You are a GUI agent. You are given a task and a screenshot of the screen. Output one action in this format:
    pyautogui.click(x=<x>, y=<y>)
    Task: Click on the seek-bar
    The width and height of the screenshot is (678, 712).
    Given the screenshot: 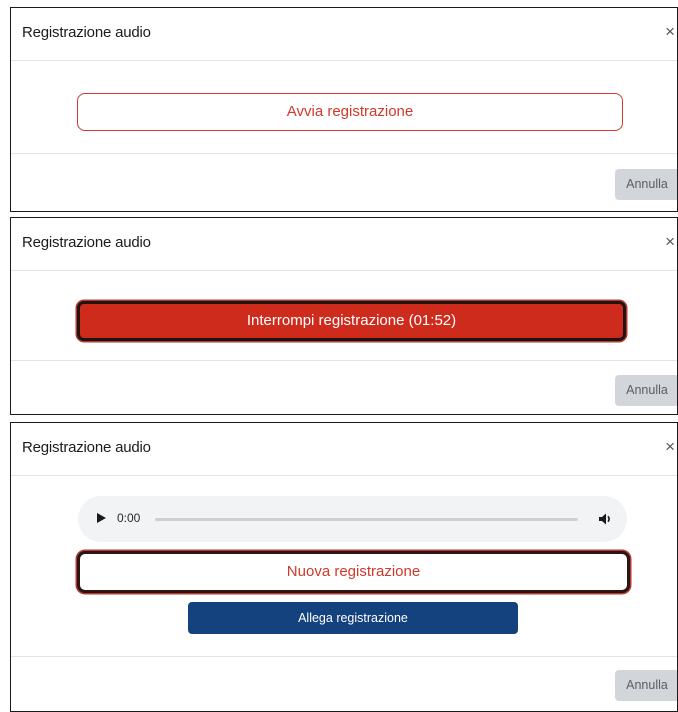 What is the action you would take?
    pyautogui.click(x=366, y=519)
    